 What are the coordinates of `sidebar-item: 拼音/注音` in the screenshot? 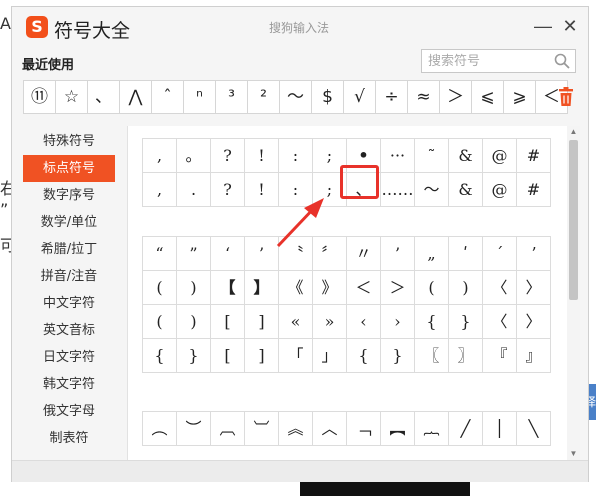 It's located at (69, 276).